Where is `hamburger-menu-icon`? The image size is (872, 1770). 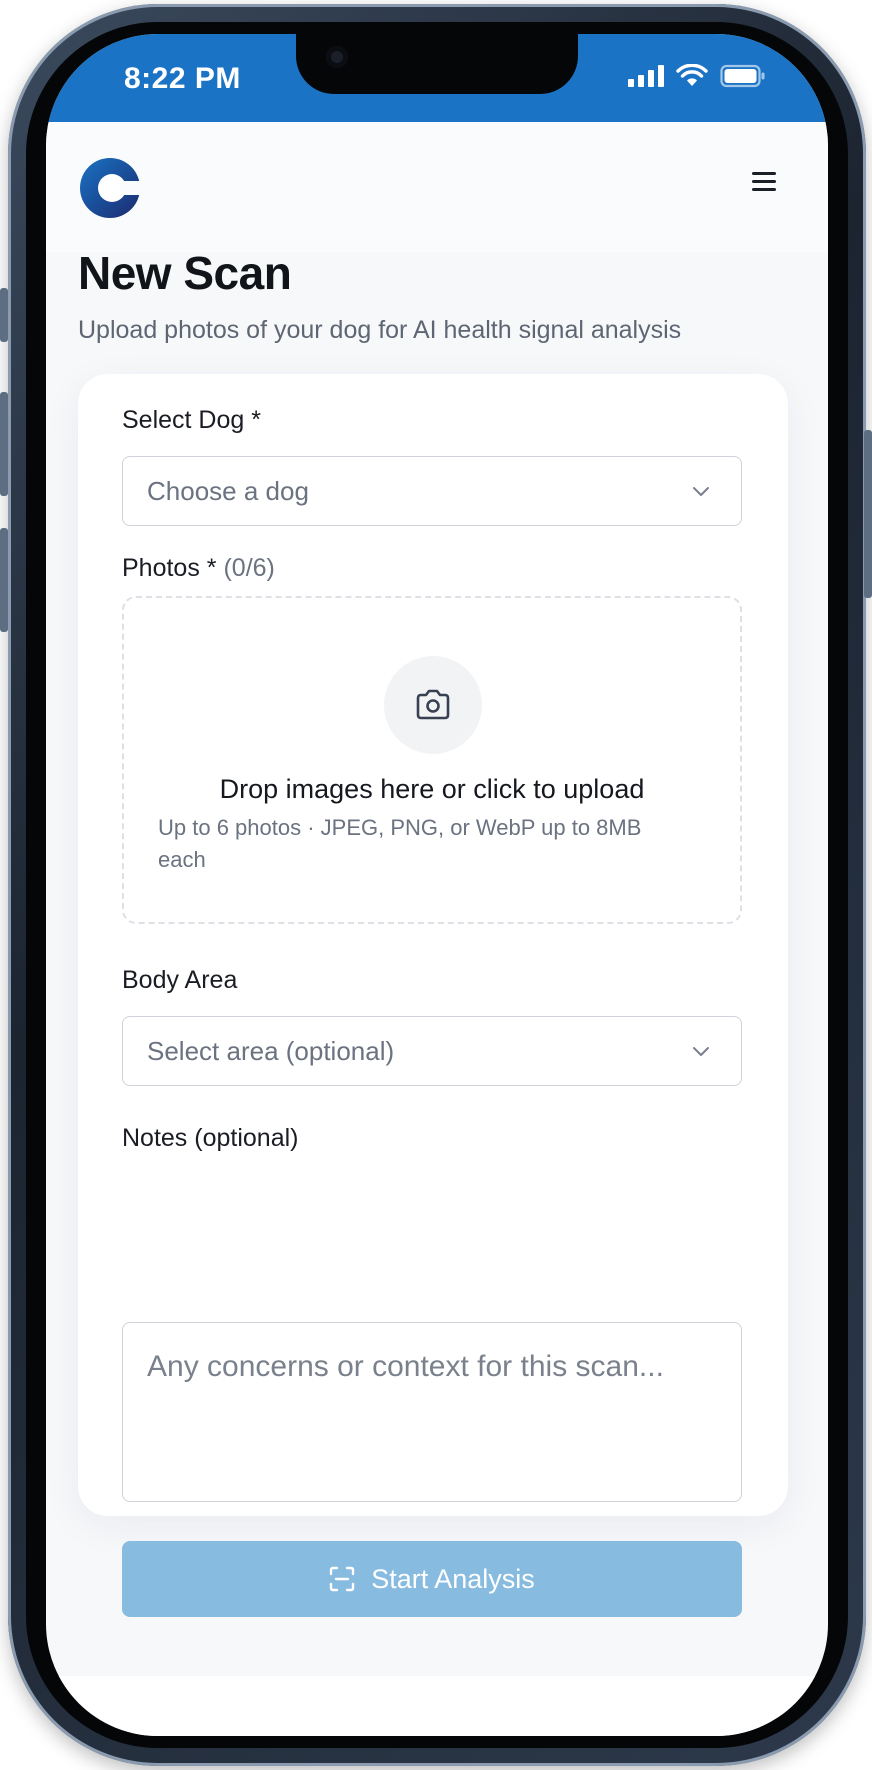 hamburger-menu-icon is located at coordinates (765, 183).